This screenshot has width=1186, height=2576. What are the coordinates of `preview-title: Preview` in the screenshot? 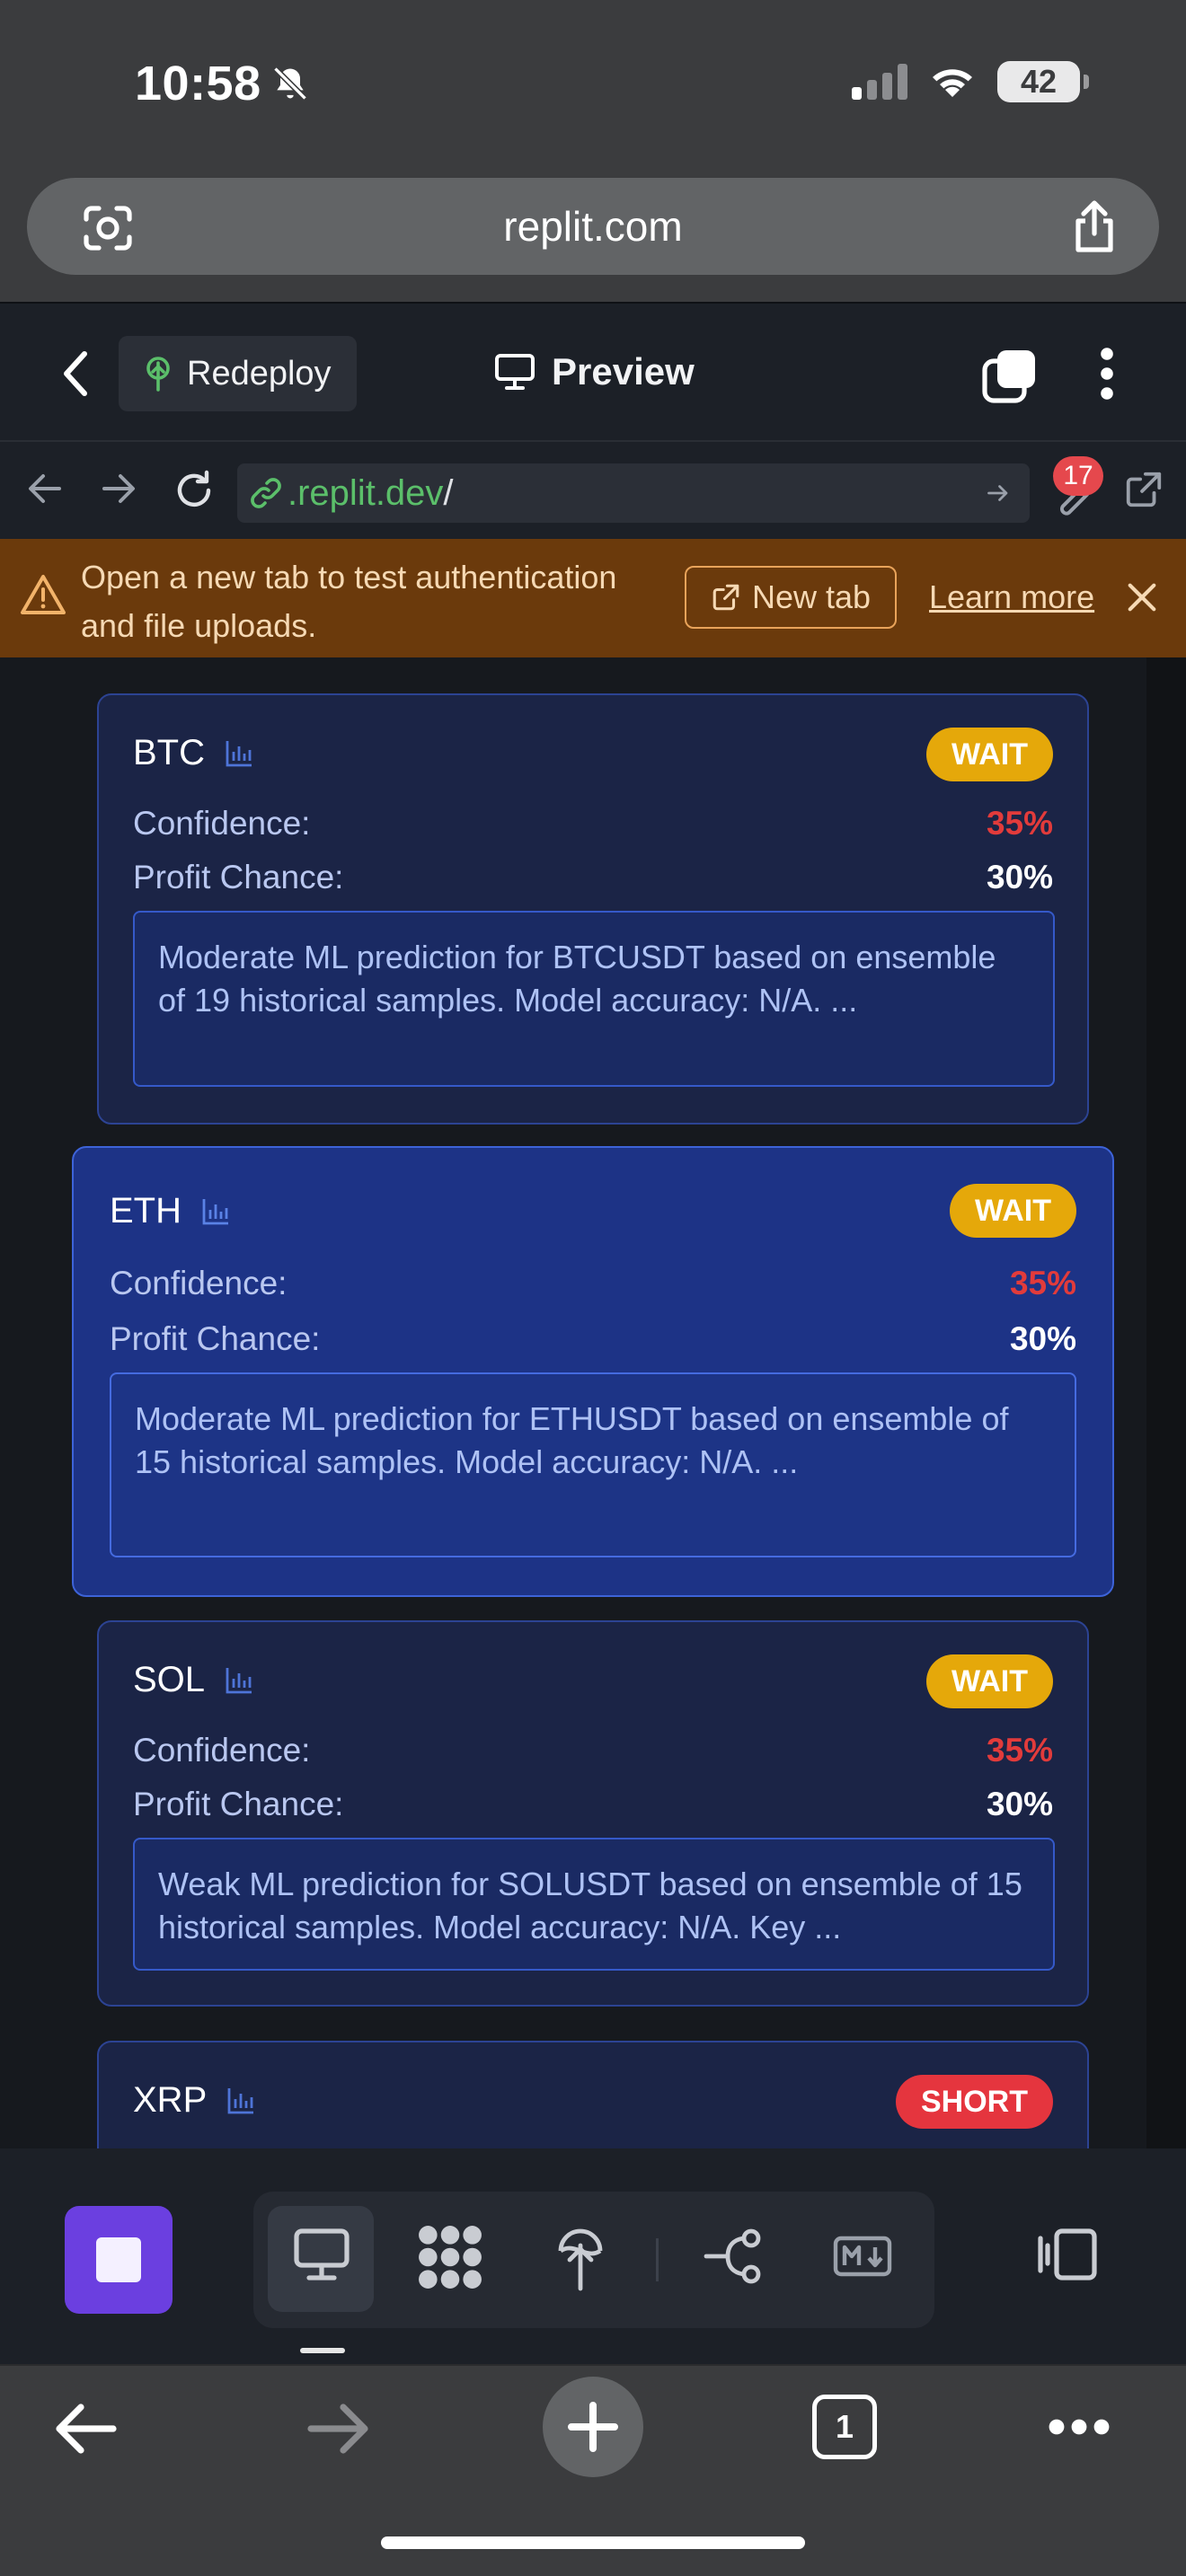 It's located at (594, 371).